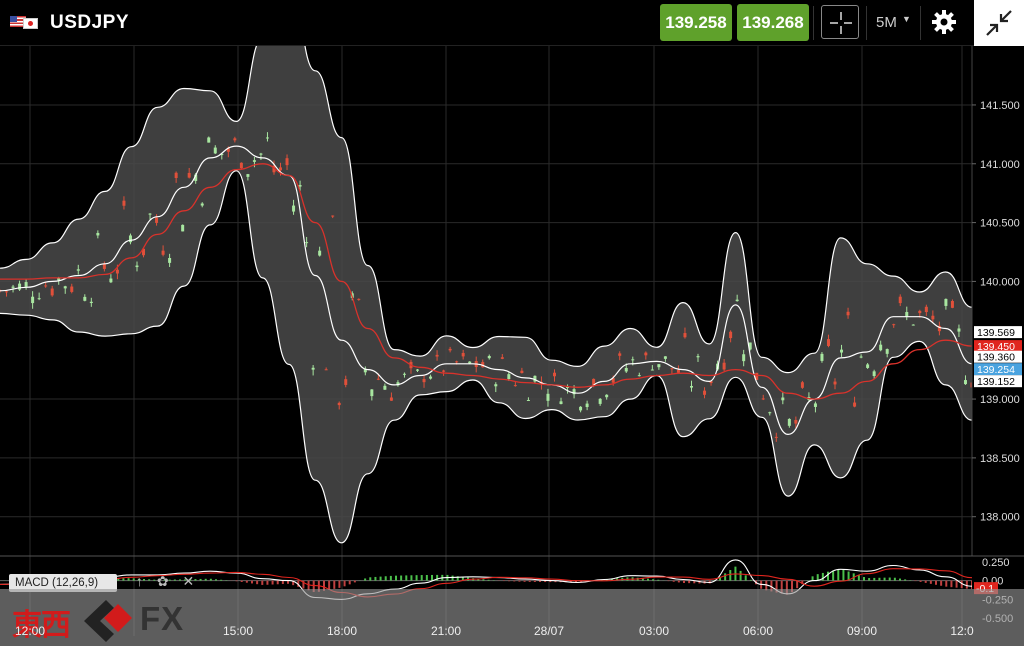 Image resolution: width=1024 pixels, height=646 pixels. What do you see at coordinates (1000, 165) in the screenshot?
I see `price-tick-label: 141.000` at bounding box center [1000, 165].